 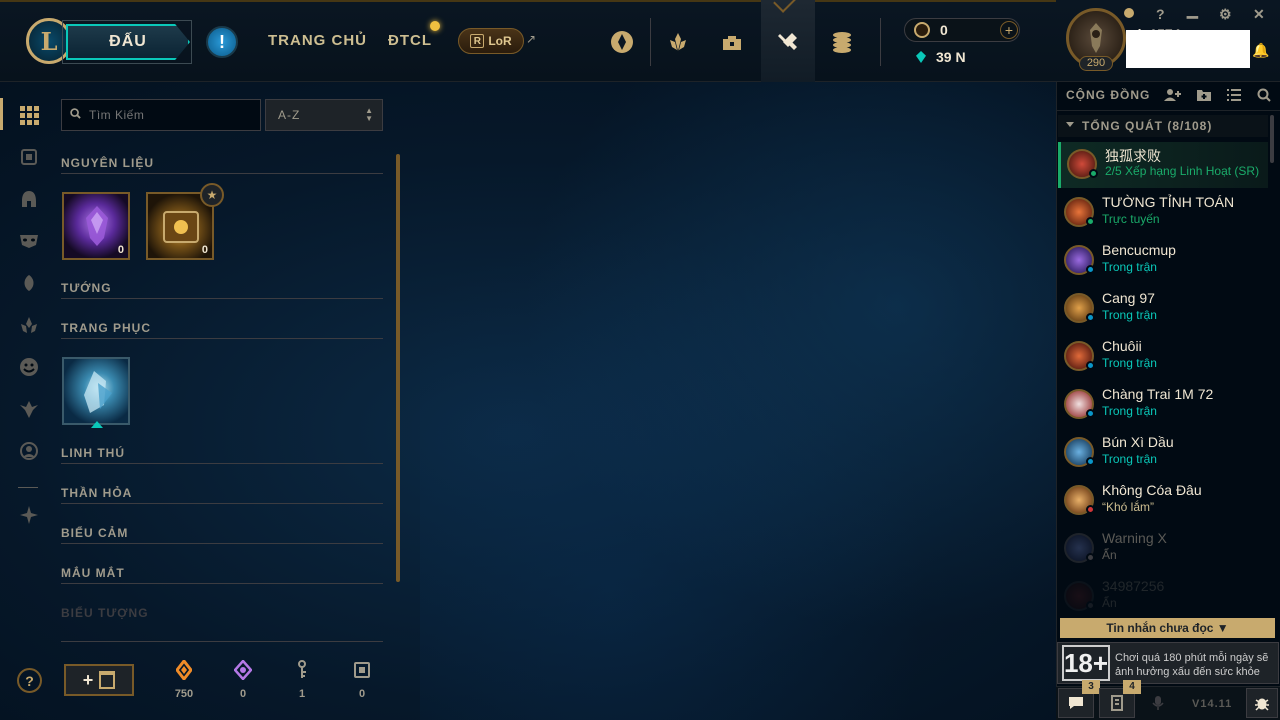 I want to click on search-input, so click(x=169, y=115).